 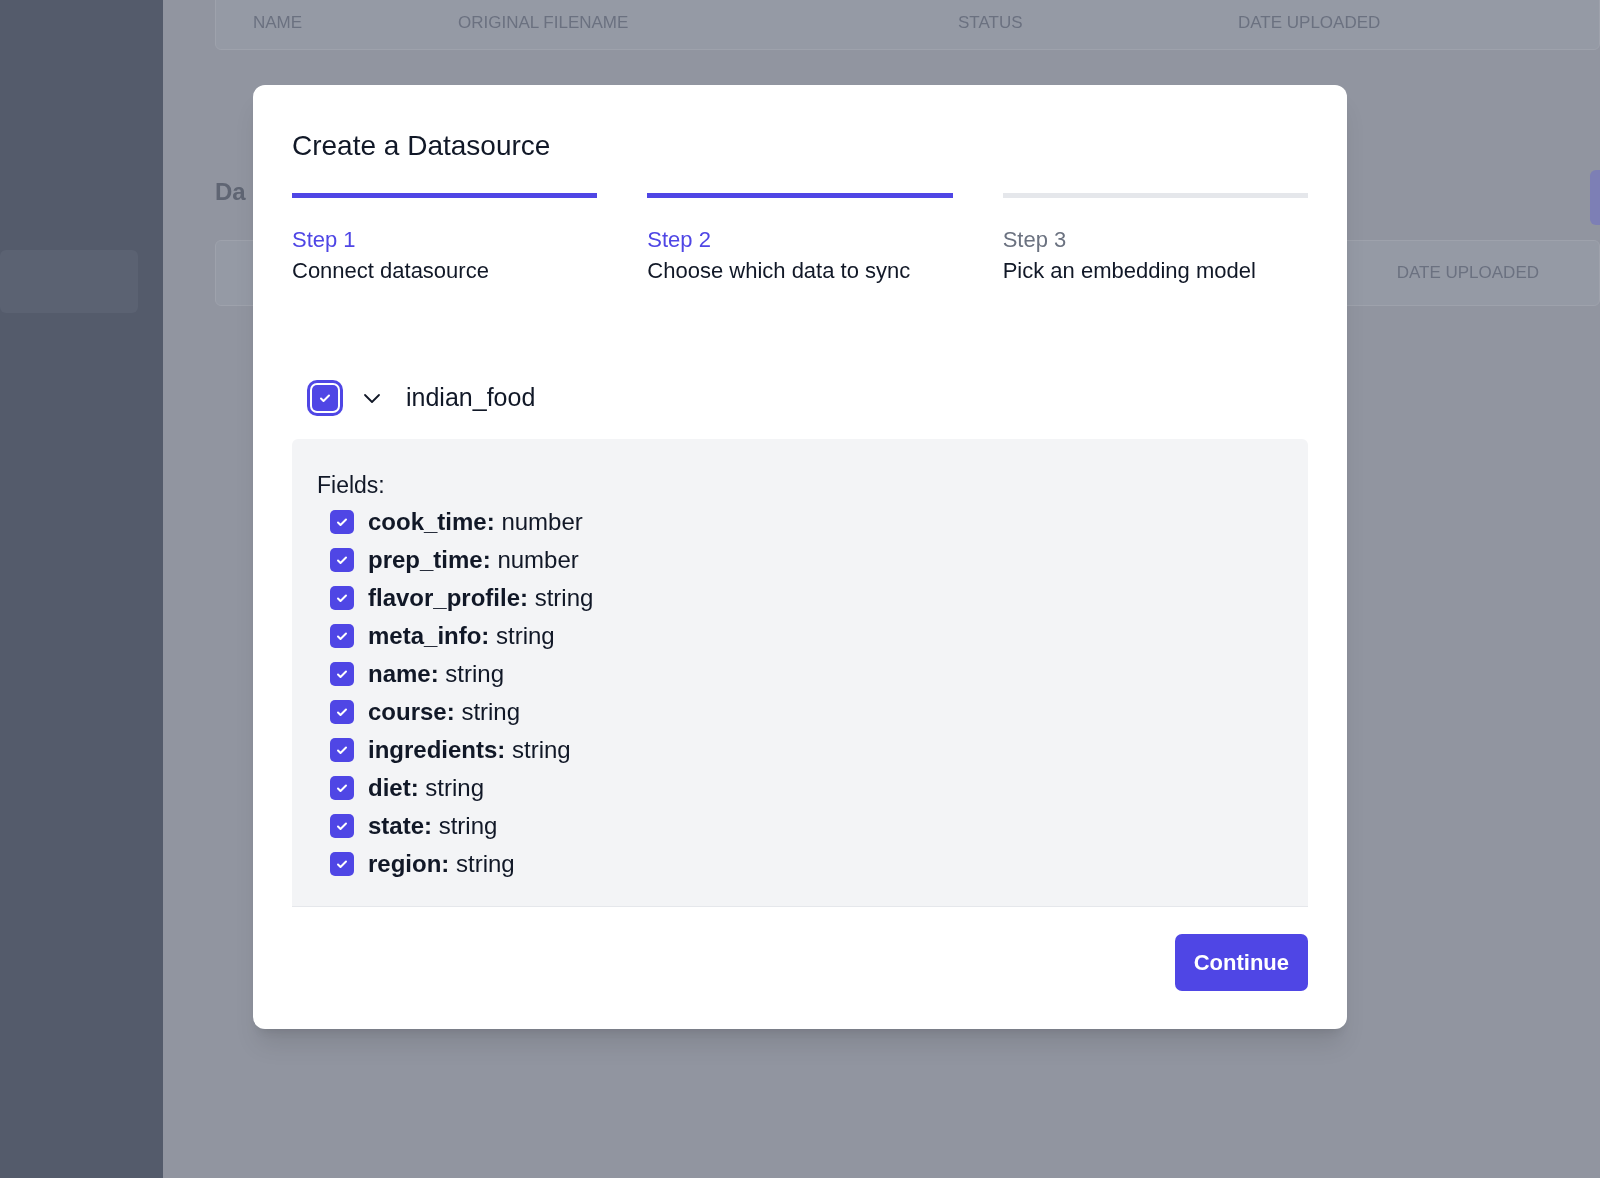 I want to click on field-label: cook_time: number, so click(x=475, y=521).